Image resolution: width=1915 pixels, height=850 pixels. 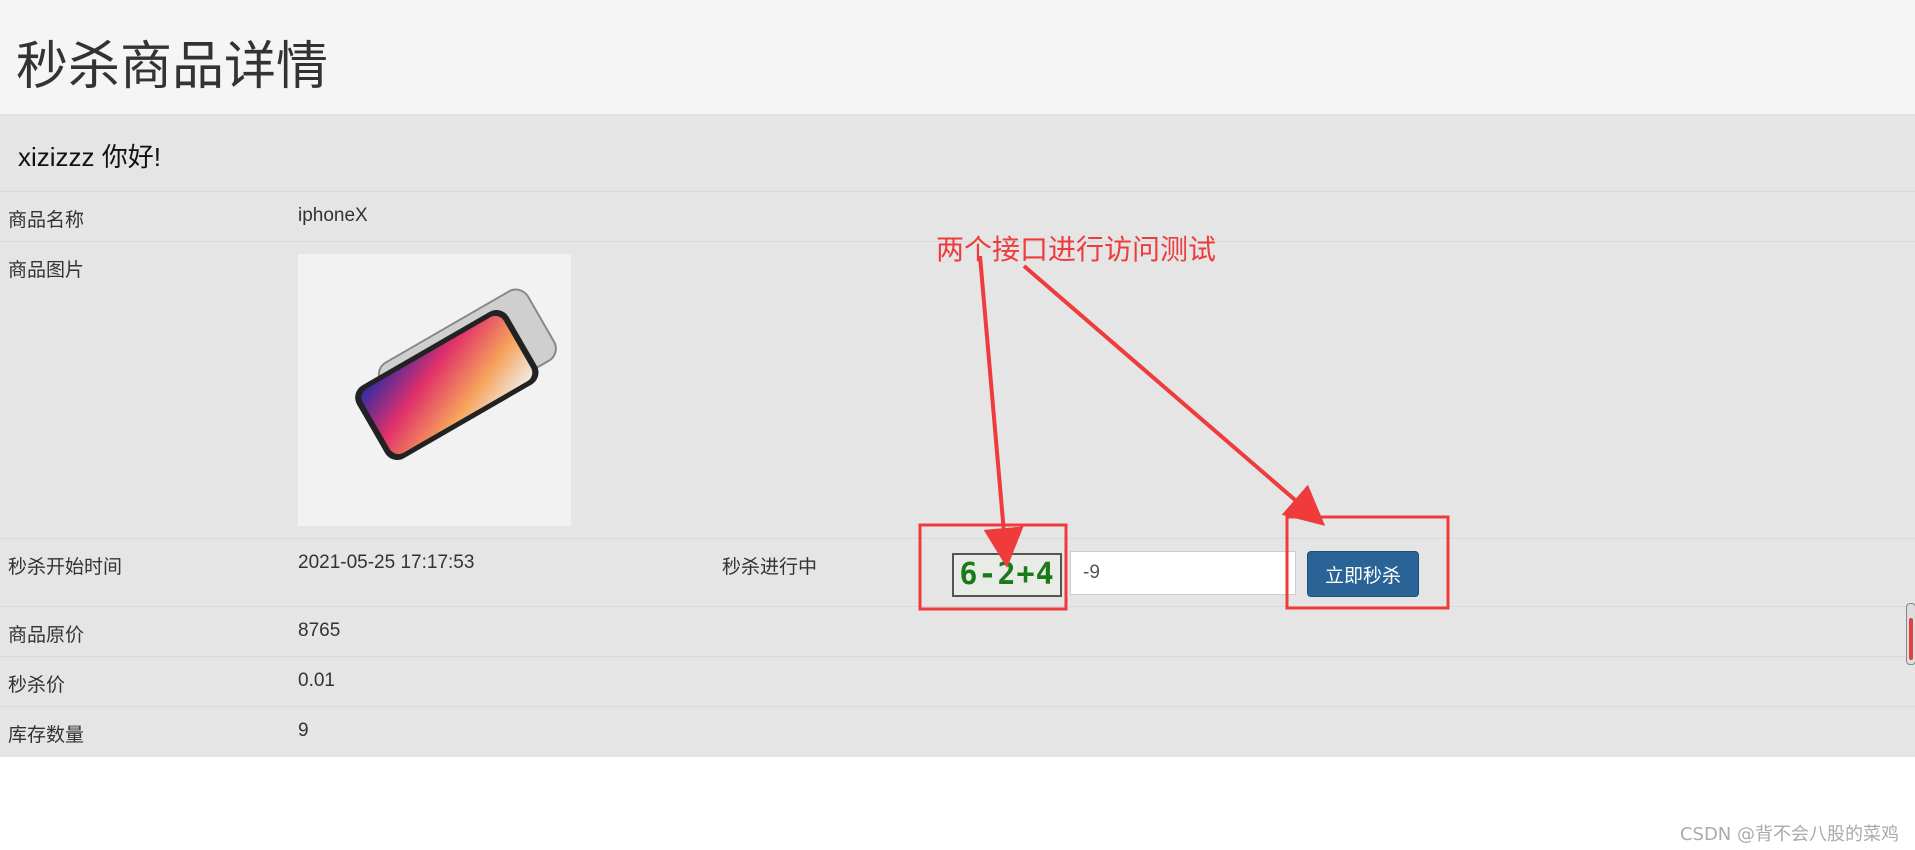 I want to click on row-seckill-price: 秒杀价 0.01, so click(x=957, y=681).